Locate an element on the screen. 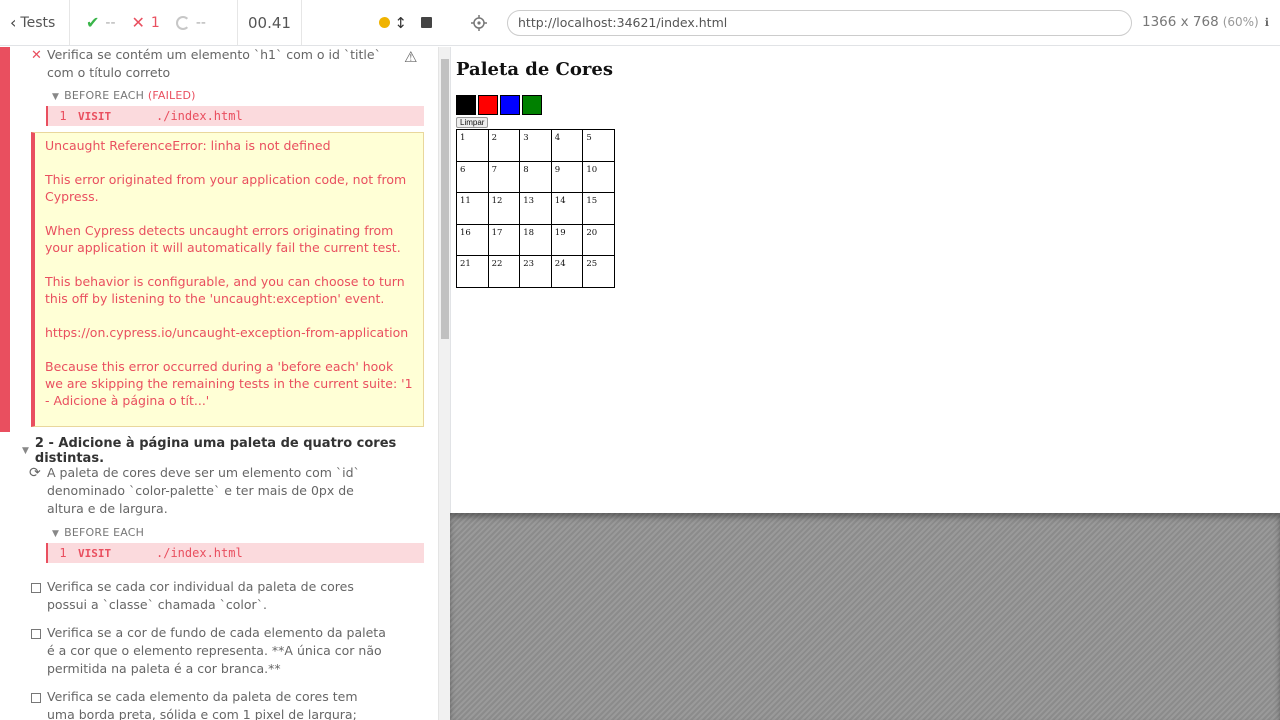 The width and height of the screenshot is (1280, 720). pixel-cell: 9 is located at coordinates (567, 177).